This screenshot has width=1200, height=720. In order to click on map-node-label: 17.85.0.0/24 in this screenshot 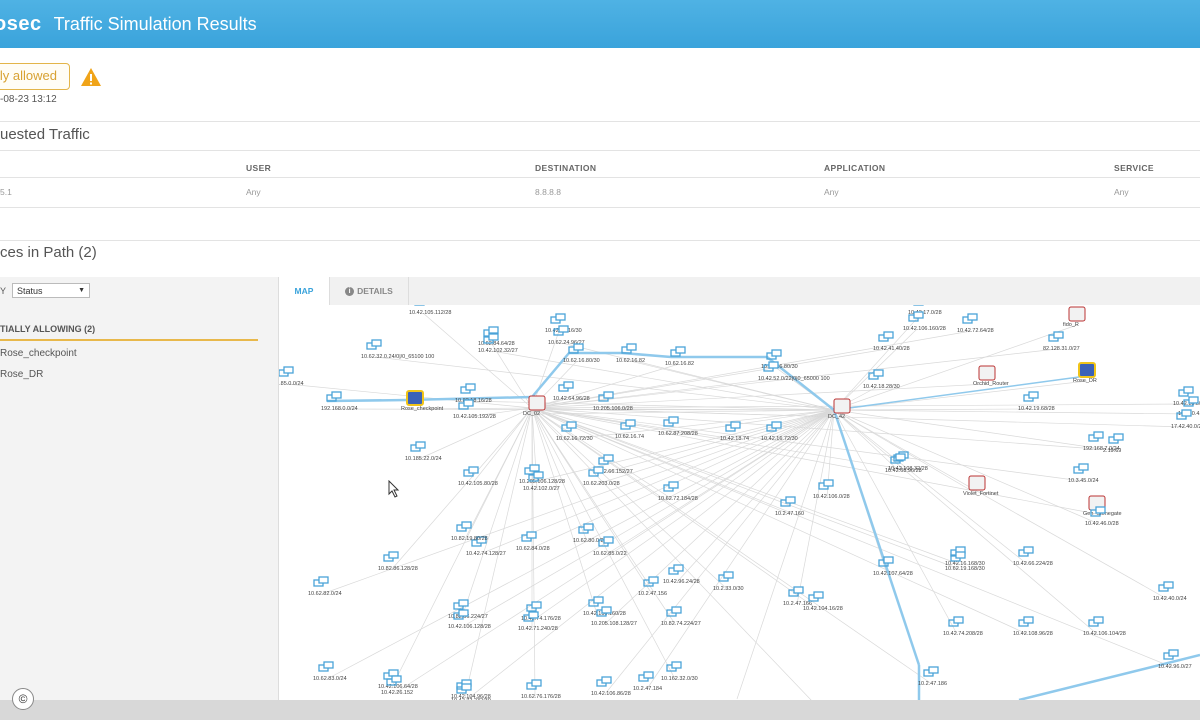, I will do `click(291, 384)`.